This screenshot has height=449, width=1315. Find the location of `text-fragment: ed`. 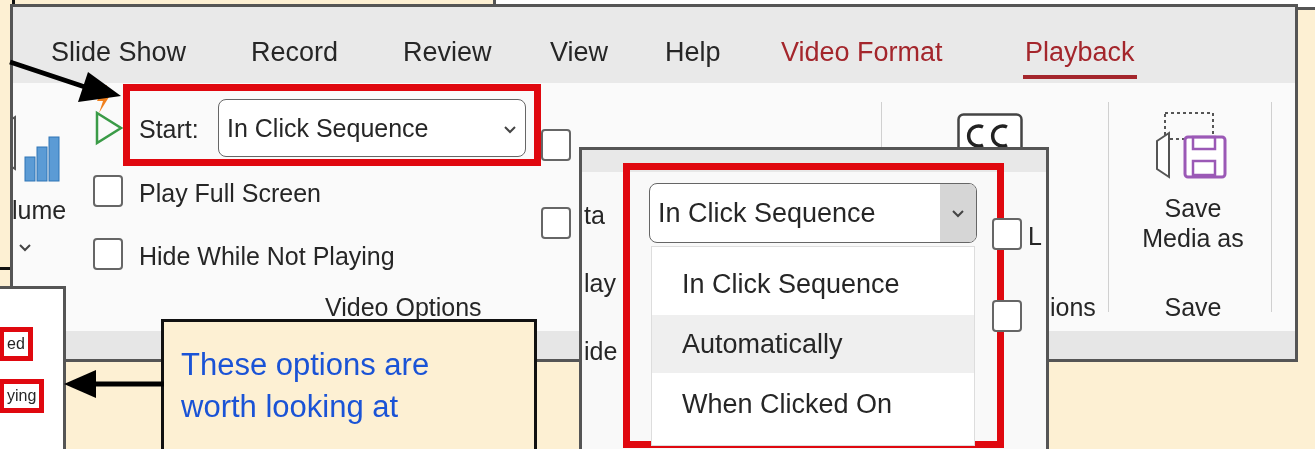

text-fragment: ed is located at coordinates (16, 344).